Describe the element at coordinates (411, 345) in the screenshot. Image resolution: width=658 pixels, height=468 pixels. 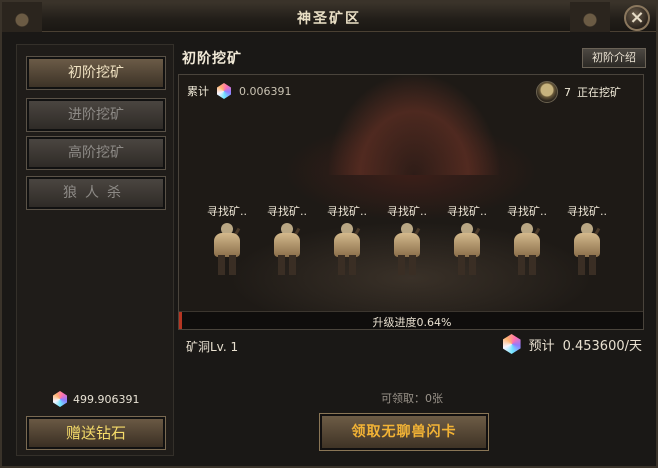
I see `info-bar: 矿洞Lv. 1 预计 0.453600/天` at that location.